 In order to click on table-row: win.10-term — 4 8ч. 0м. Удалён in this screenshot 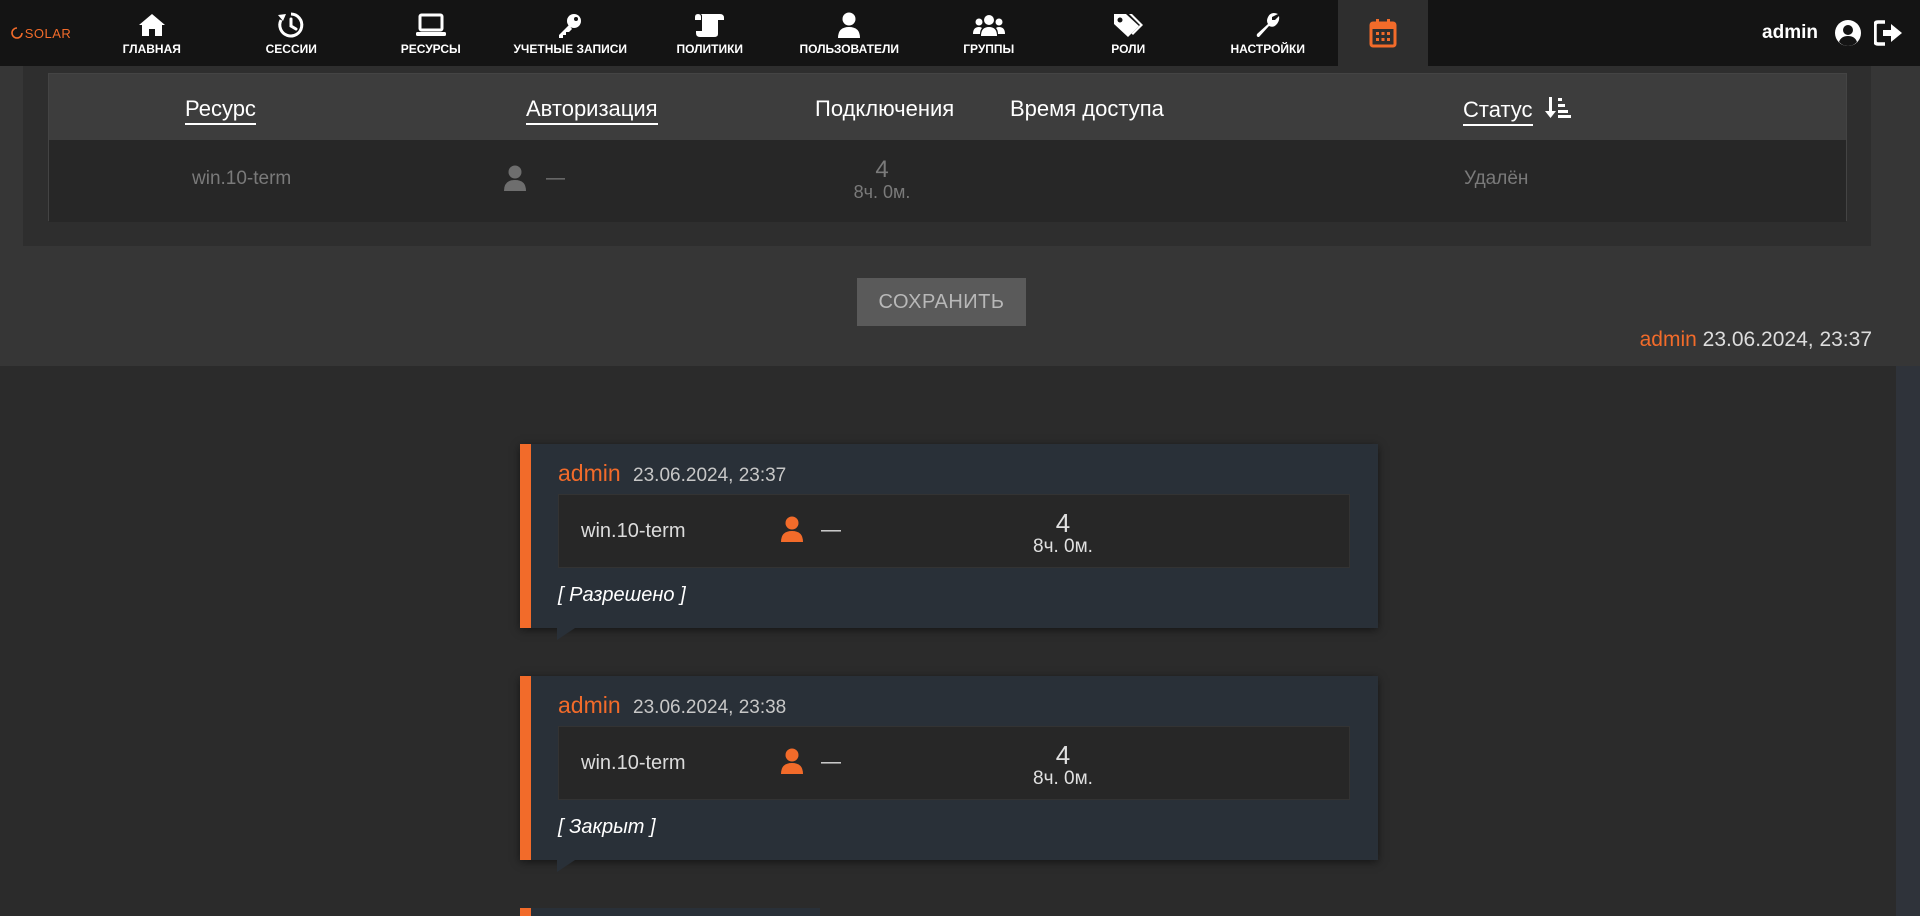, I will do `click(947, 181)`.